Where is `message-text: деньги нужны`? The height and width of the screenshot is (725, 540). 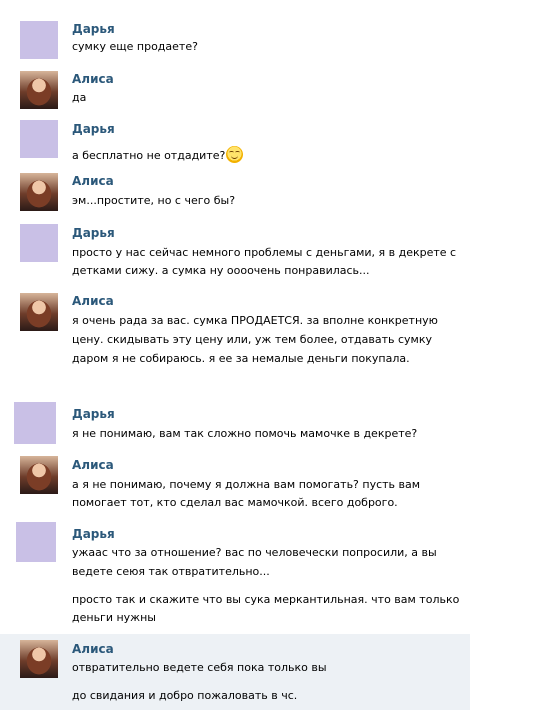
message-text: деньги нужны is located at coordinates (114, 617).